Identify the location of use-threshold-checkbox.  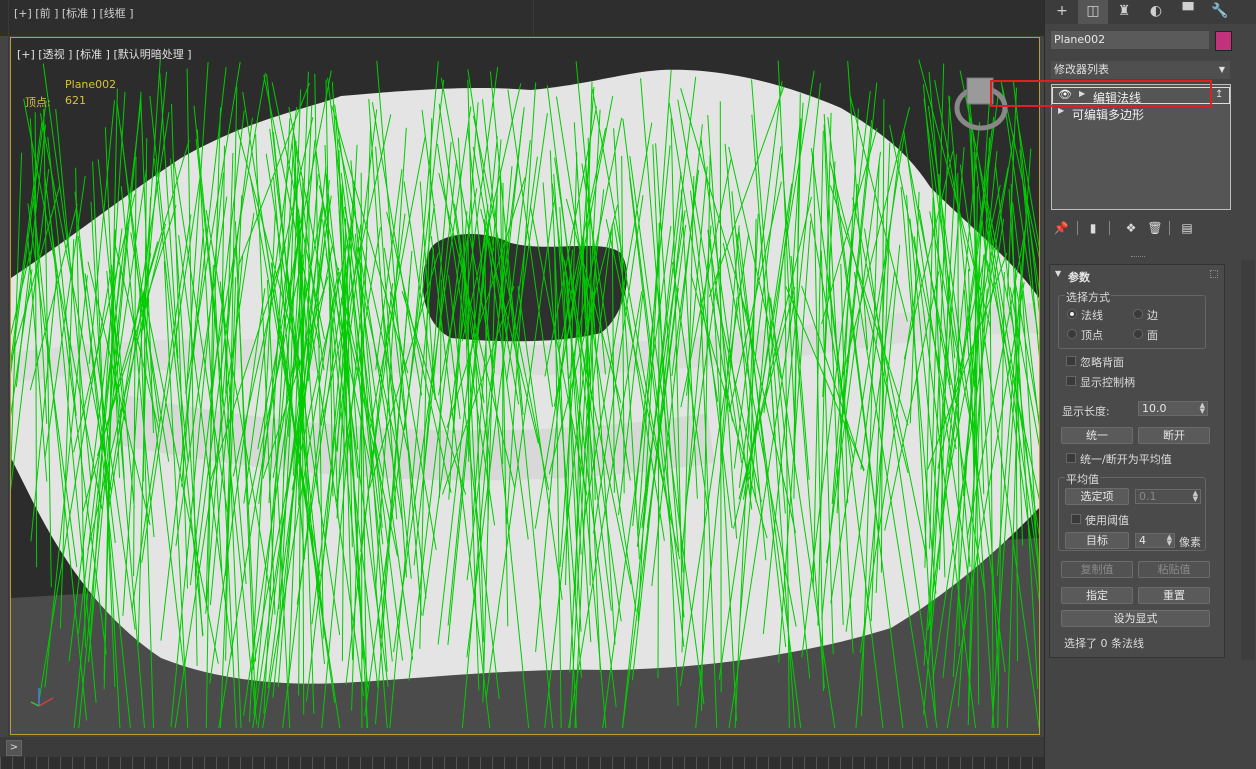
(1076, 519).